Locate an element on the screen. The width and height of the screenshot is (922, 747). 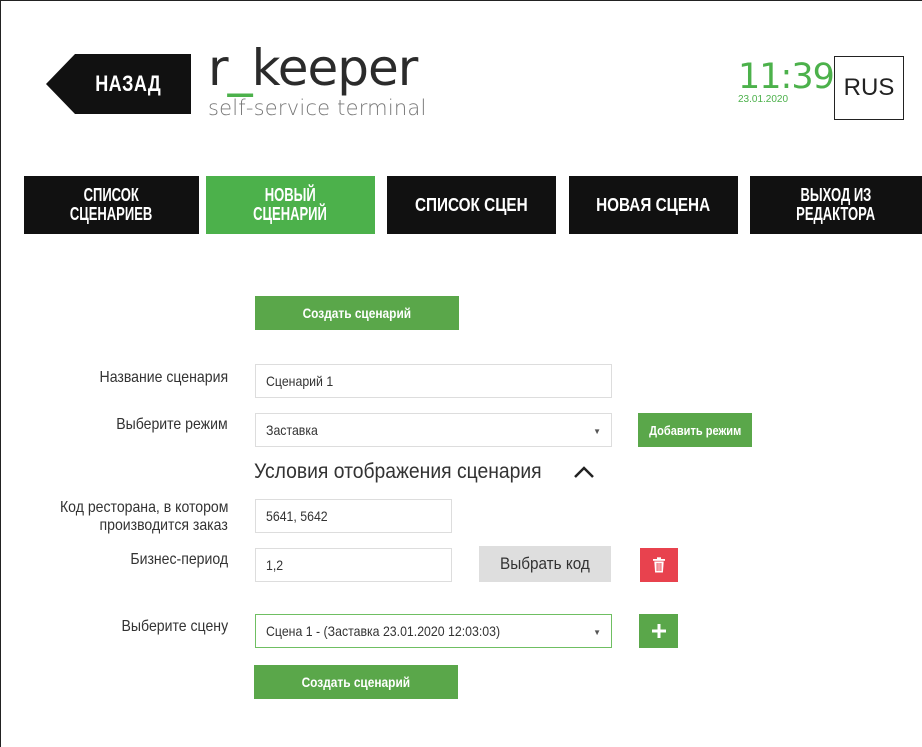
add-scene-button is located at coordinates (658, 631).